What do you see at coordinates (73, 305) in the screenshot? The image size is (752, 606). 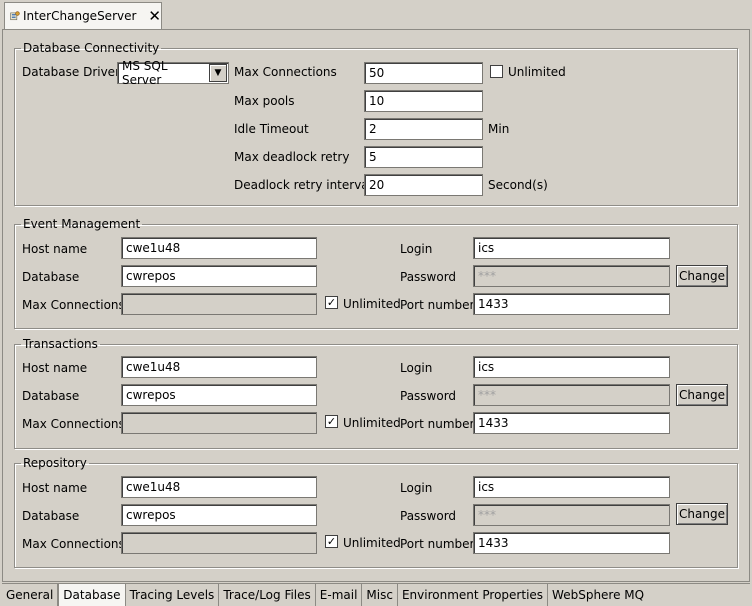 I see `em-max-connections-label: Max Connections` at bounding box center [73, 305].